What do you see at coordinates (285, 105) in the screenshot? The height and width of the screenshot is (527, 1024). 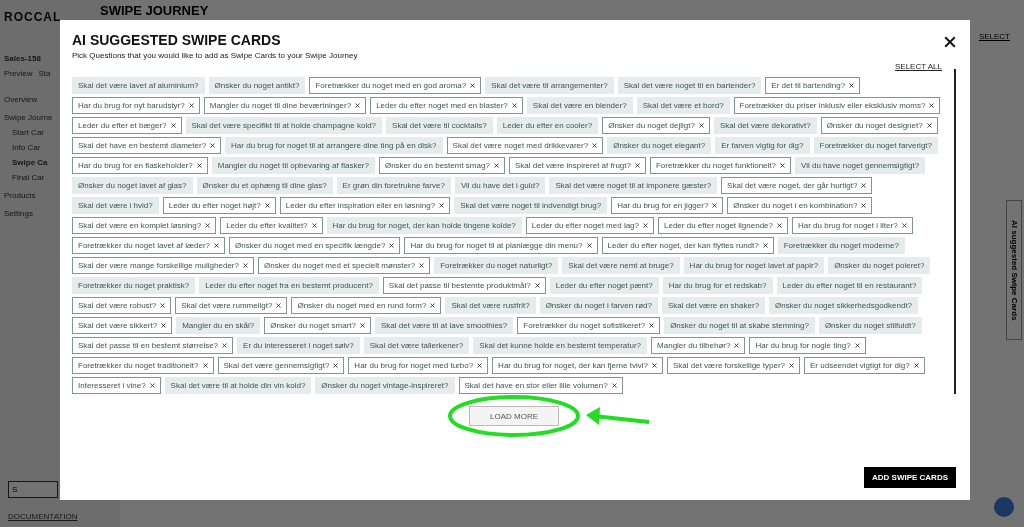 I see `question-chip: Mangler du noget til dine beværtninger?` at bounding box center [285, 105].